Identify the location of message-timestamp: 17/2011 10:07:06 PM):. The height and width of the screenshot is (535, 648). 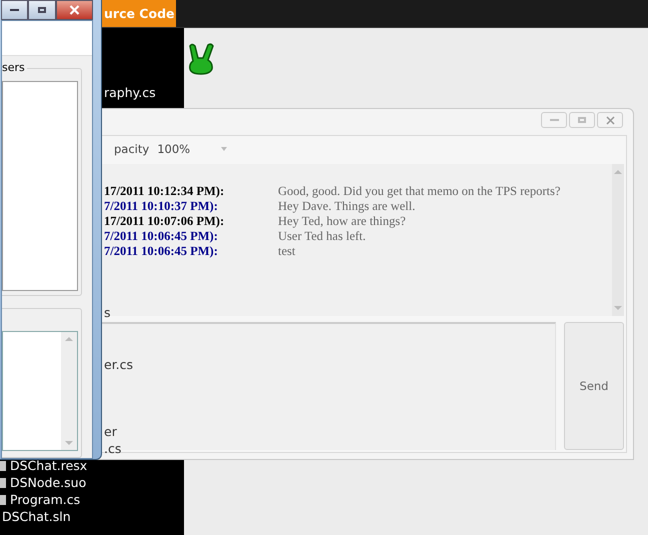
(164, 221).